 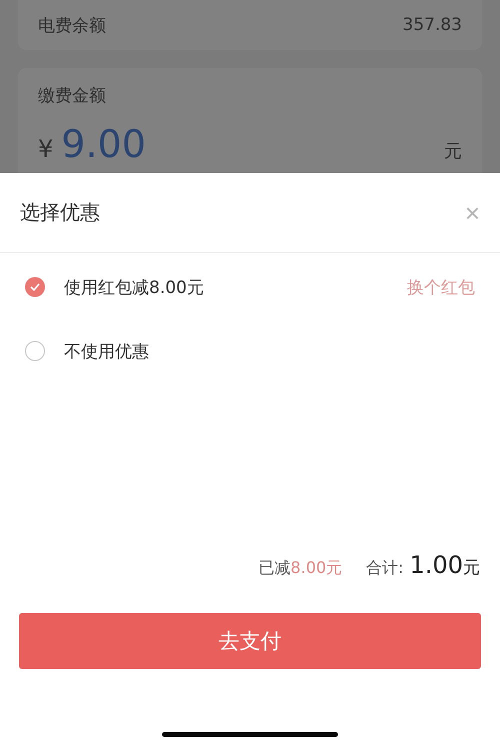 I want to click on unit-label: 元, so click(x=453, y=151).